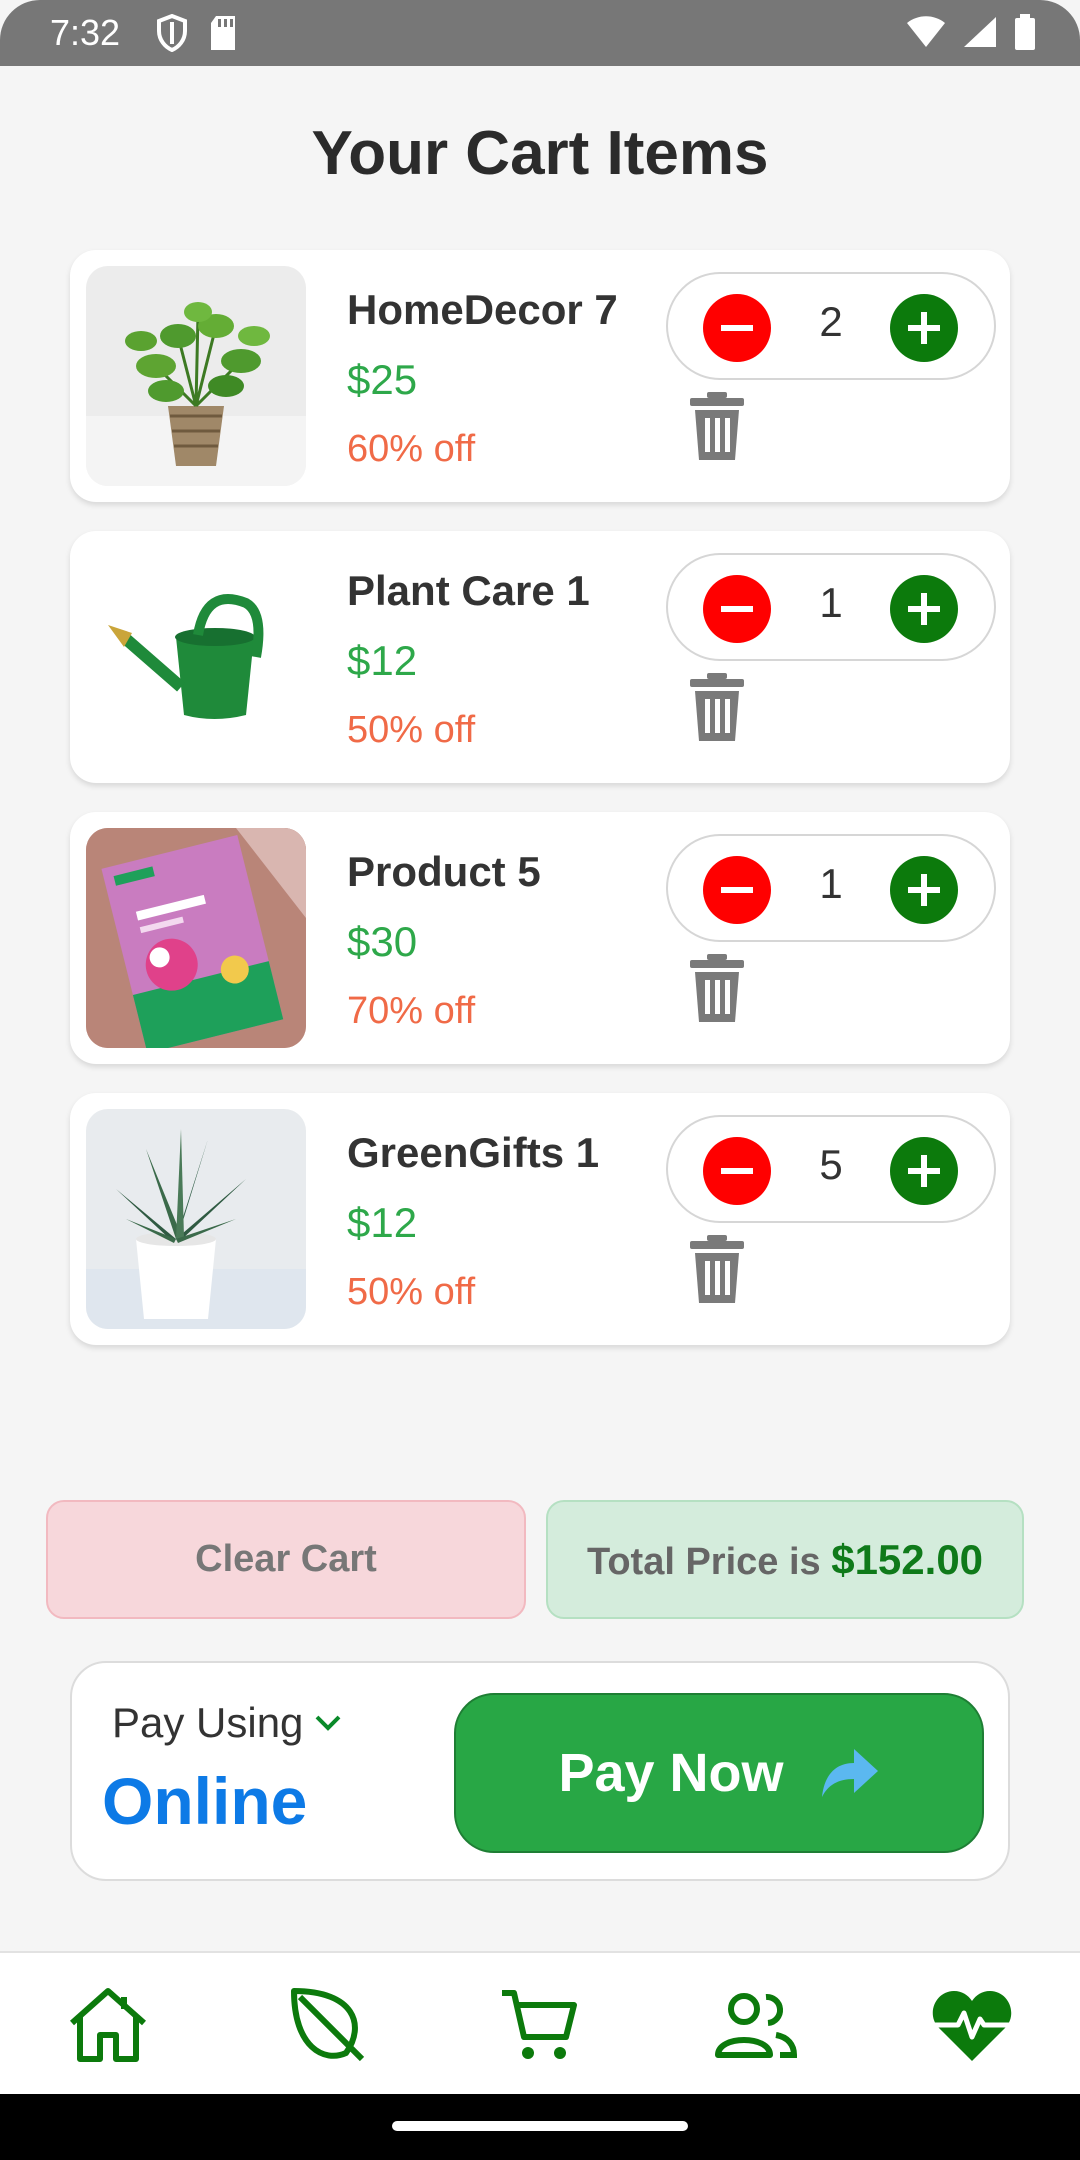 The image size is (1080, 2160). Describe the element at coordinates (444, 871) in the screenshot. I see `item-name: Product 5` at that location.